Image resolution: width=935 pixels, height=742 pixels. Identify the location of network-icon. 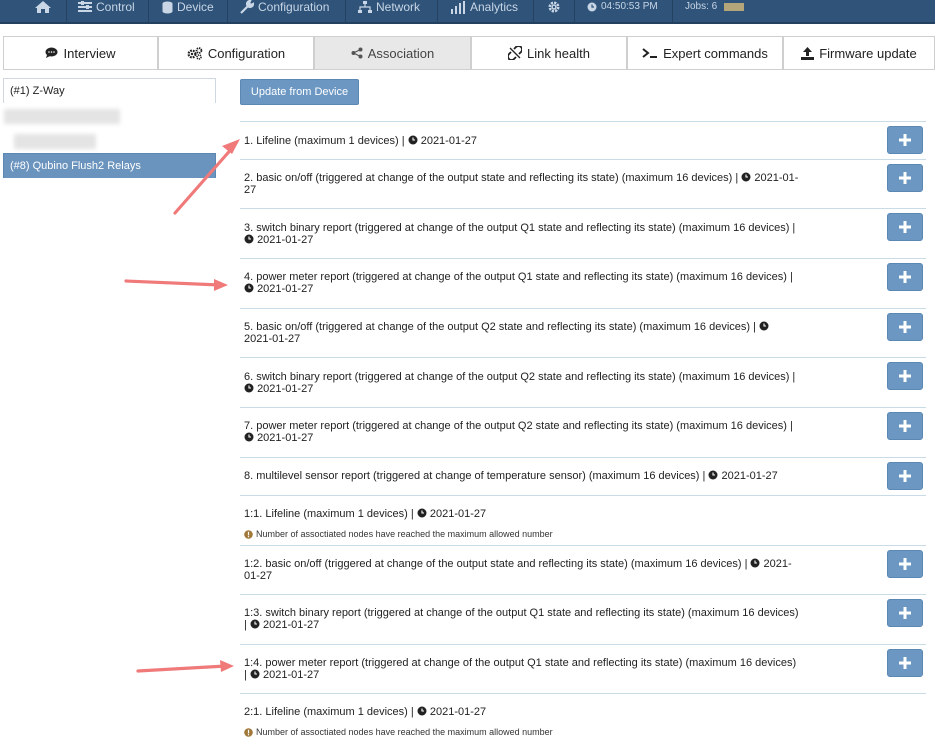
(365, 6).